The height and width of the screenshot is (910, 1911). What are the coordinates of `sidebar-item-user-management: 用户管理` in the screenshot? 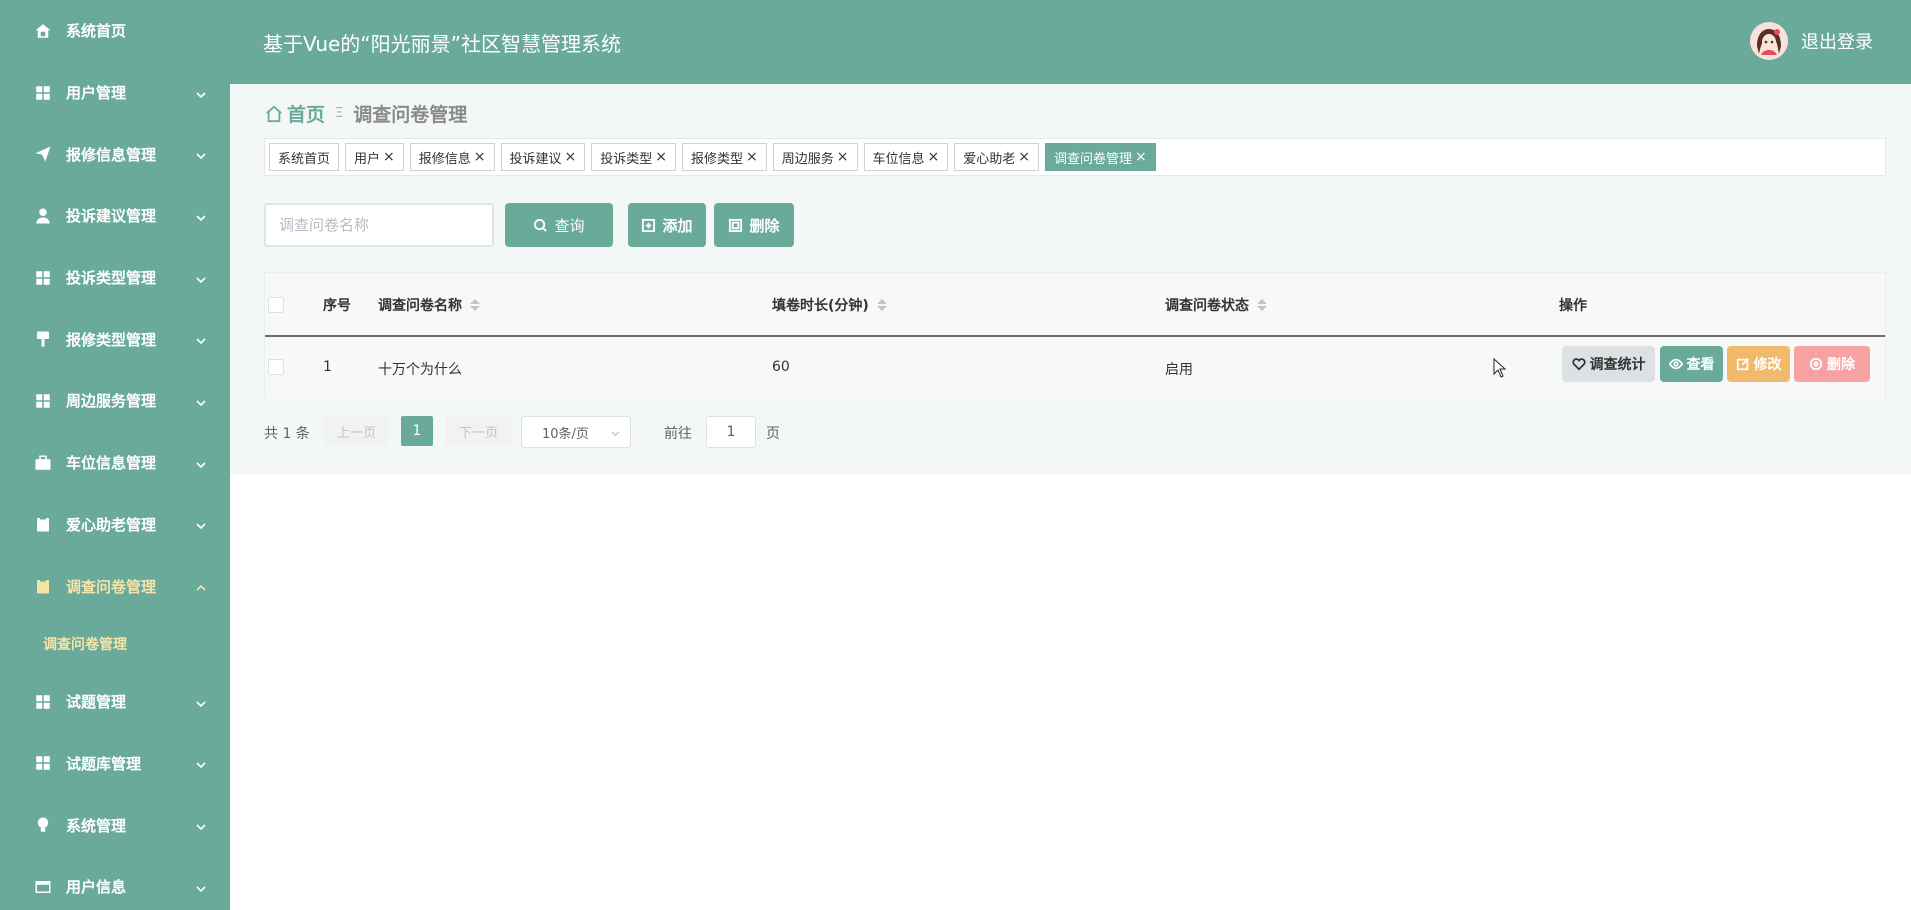 It's located at (115, 93).